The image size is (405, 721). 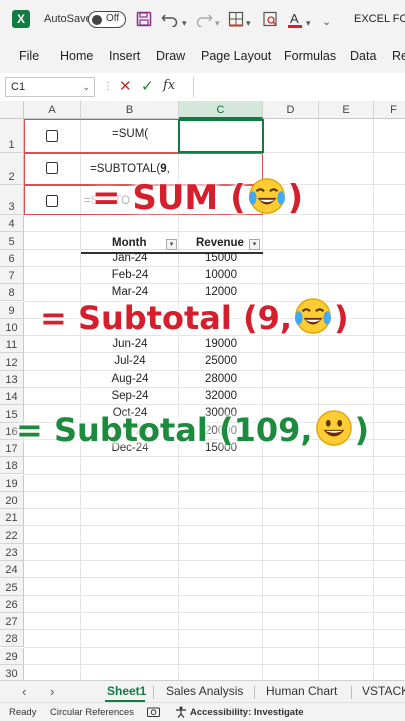 What do you see at coordinates (12, 621) in the screenshot?
I see `row-header-27: 27` at bounding box center [12, 621].